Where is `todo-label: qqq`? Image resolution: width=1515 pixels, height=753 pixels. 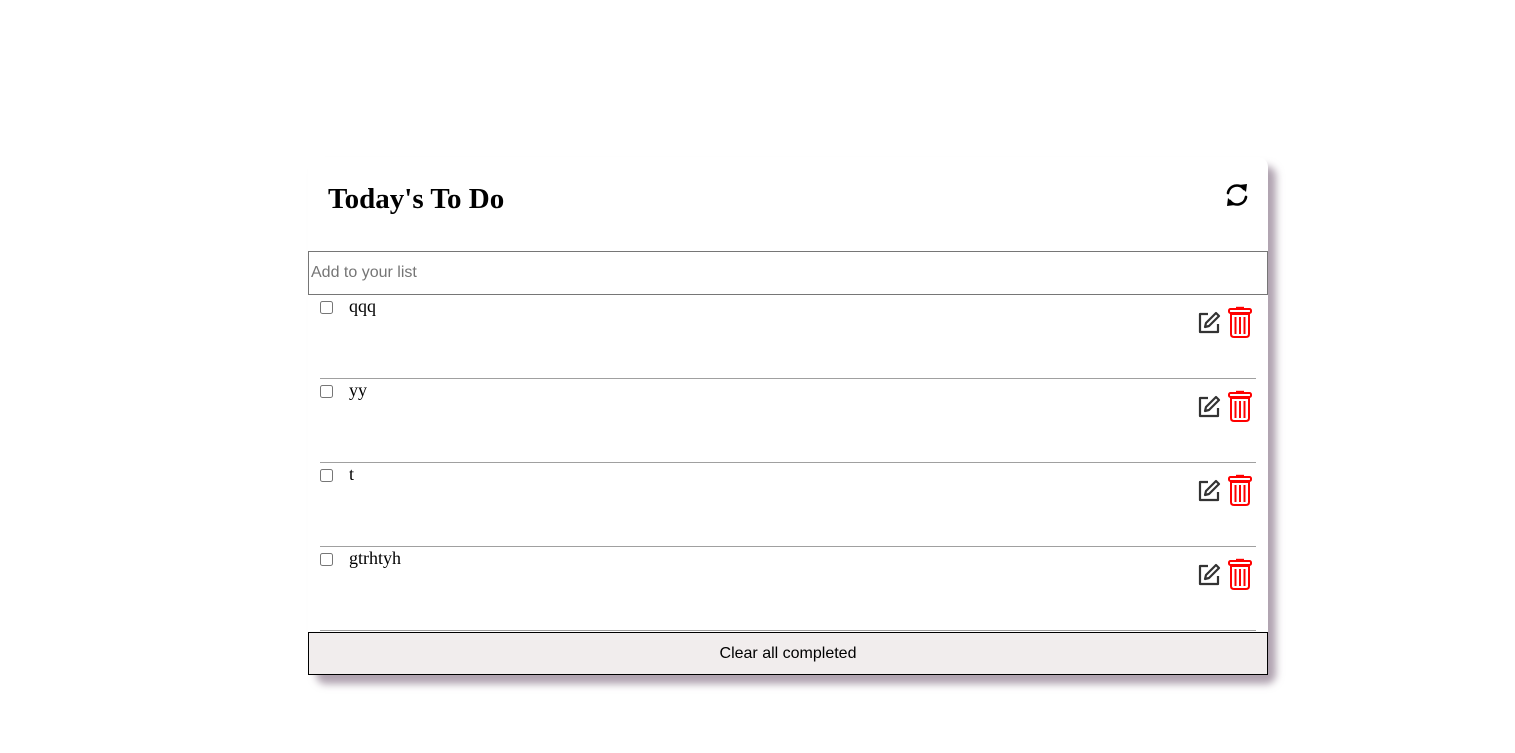
todo-label: qqq is located at coordinates (362, 306).